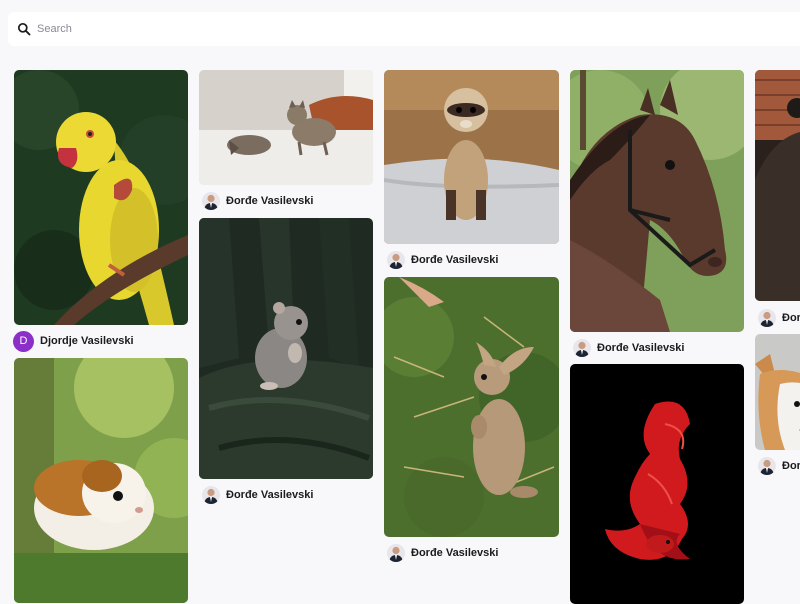  What do you see at coordinates (657, 201) in the screenshot?
I see `horse-photo` at bounding box center [657, 201].